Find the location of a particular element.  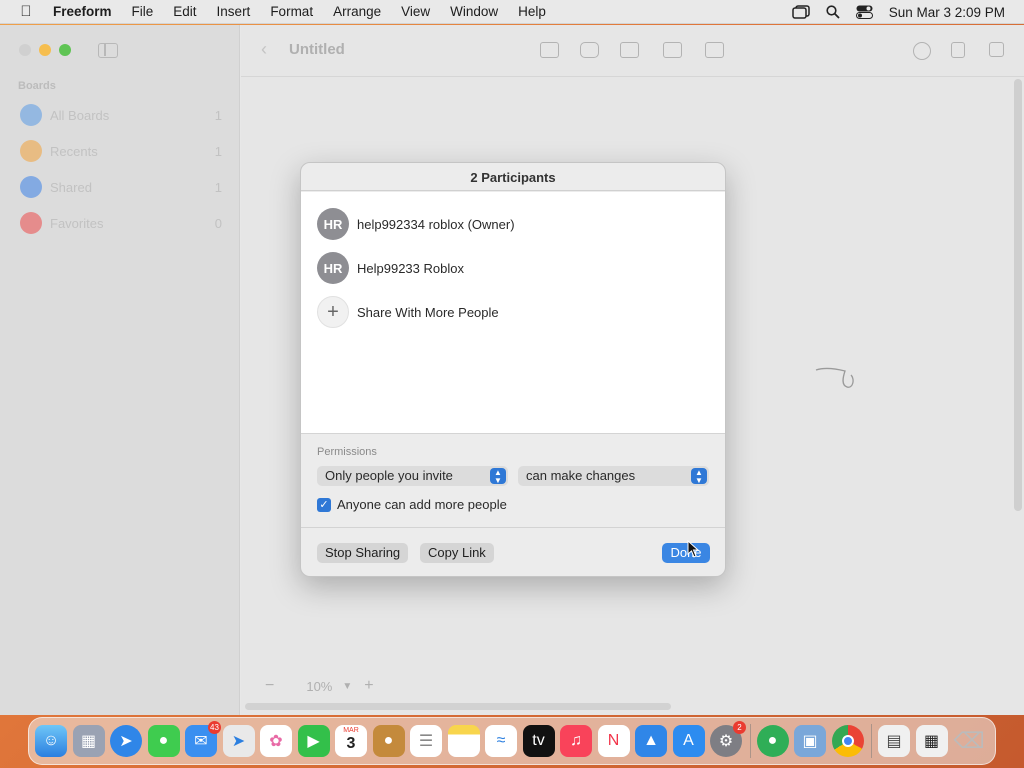

window-controls is located at coordinates (45, 50).